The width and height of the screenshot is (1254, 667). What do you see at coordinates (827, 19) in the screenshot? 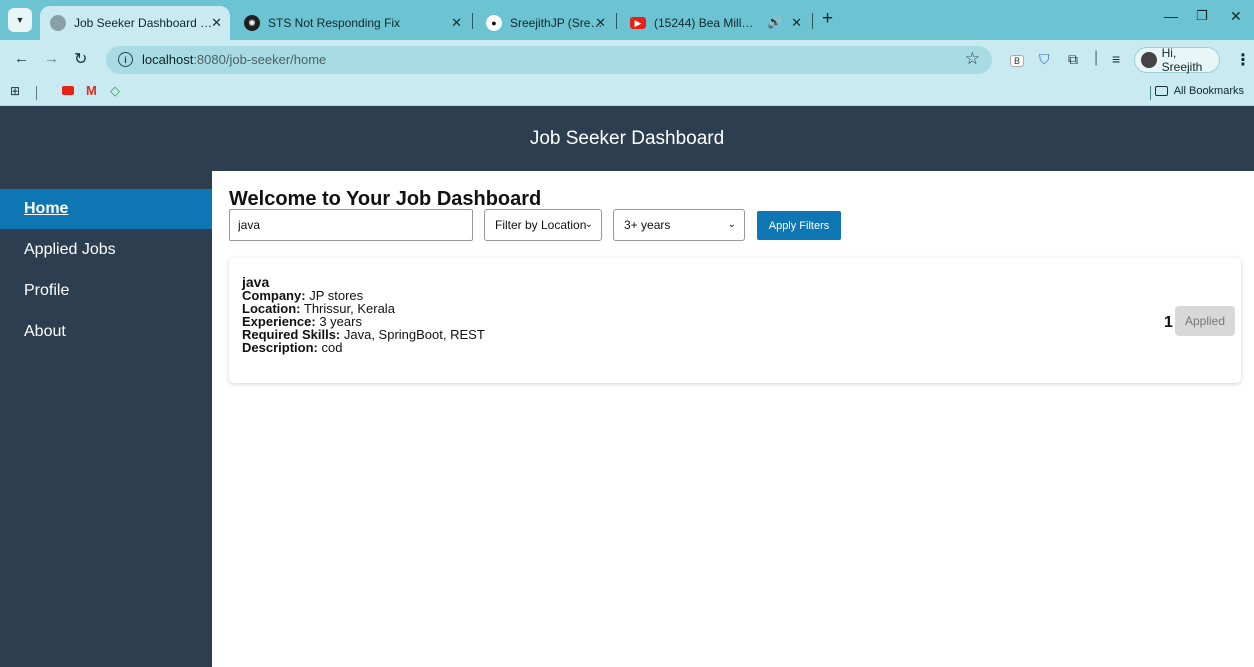
I see `new-tab-button: +` at bounding box center [827, 19].